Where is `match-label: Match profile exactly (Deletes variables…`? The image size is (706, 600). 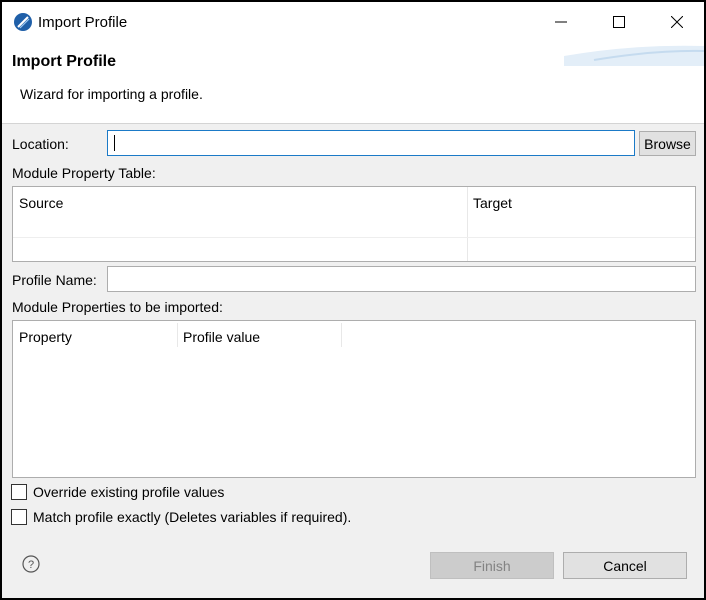 match-label: Match profile exactly (Deletes variables… is located at coordinates (192, 517).